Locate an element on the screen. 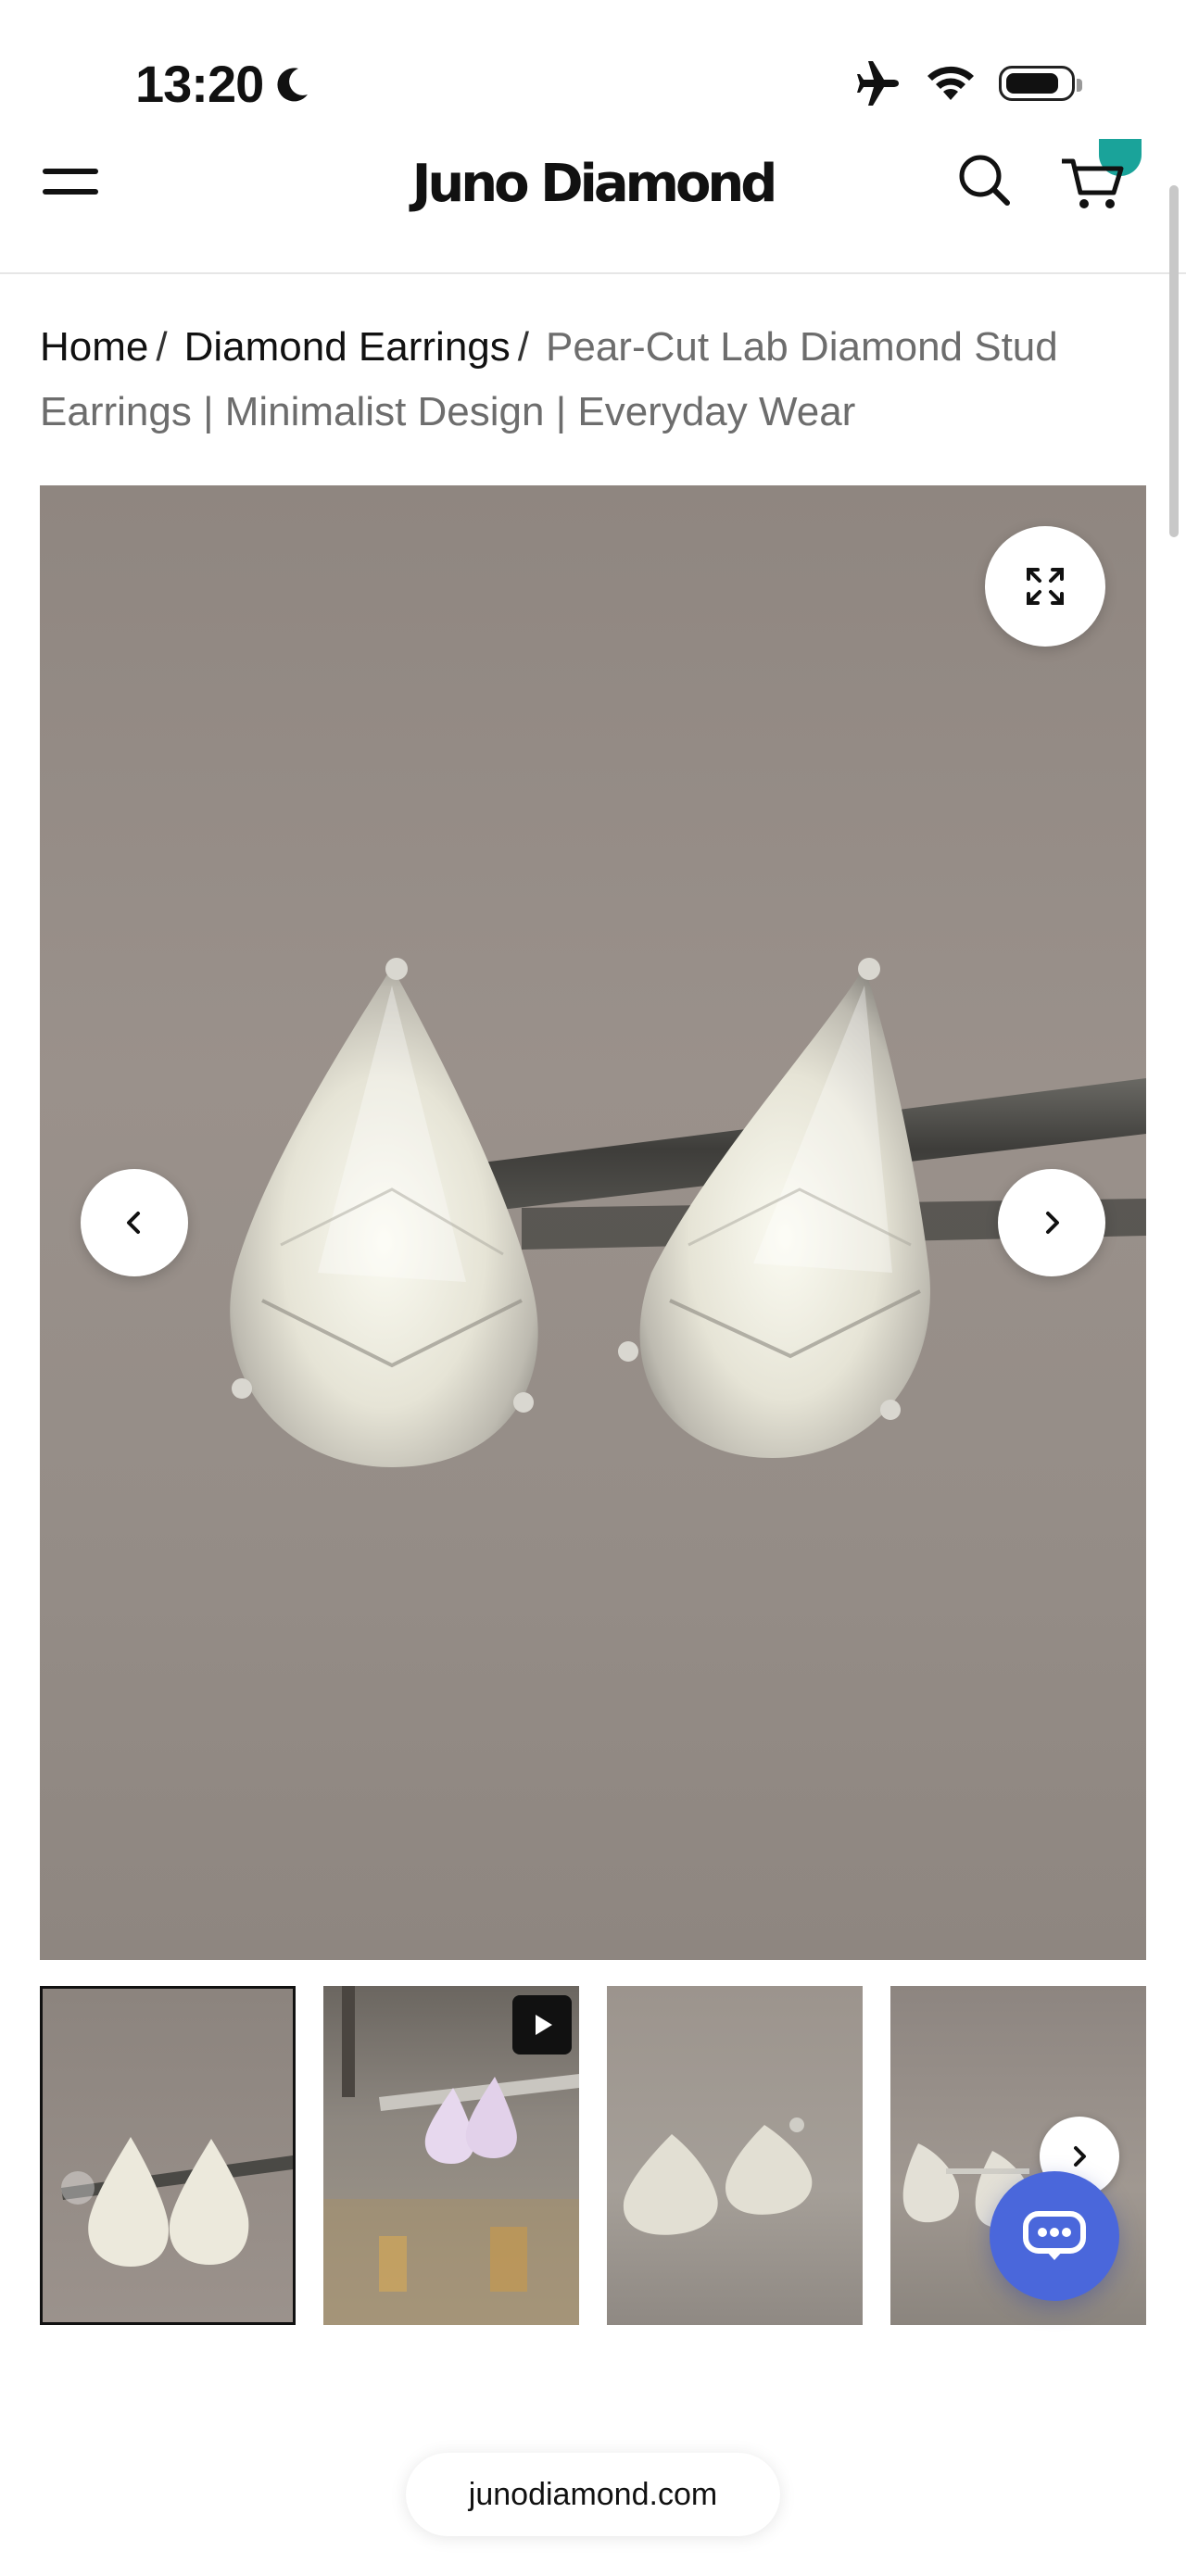 The width and height of the screenshot is (1186, 2576). chat-button is located at coordinates (1054, 2236).